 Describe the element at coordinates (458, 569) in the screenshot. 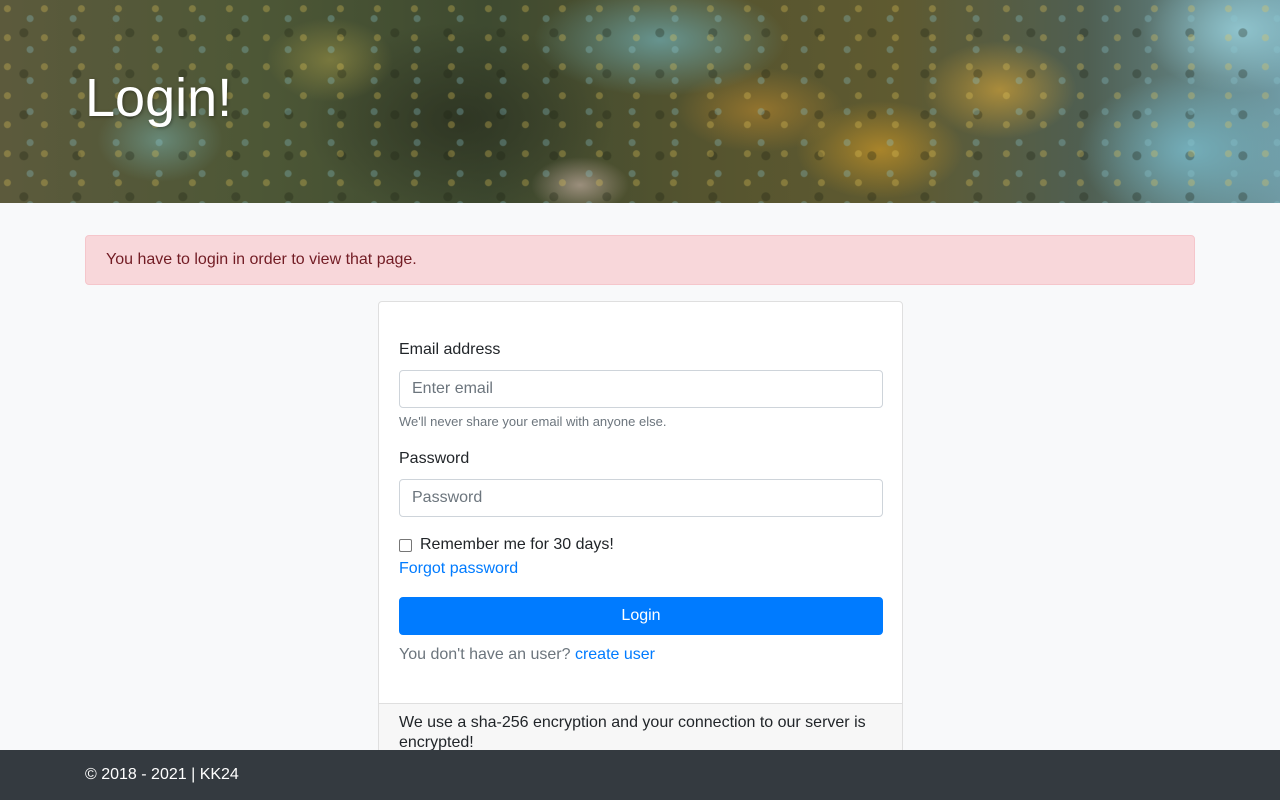

I see `forgot-password-link: Forgot password` at that location.